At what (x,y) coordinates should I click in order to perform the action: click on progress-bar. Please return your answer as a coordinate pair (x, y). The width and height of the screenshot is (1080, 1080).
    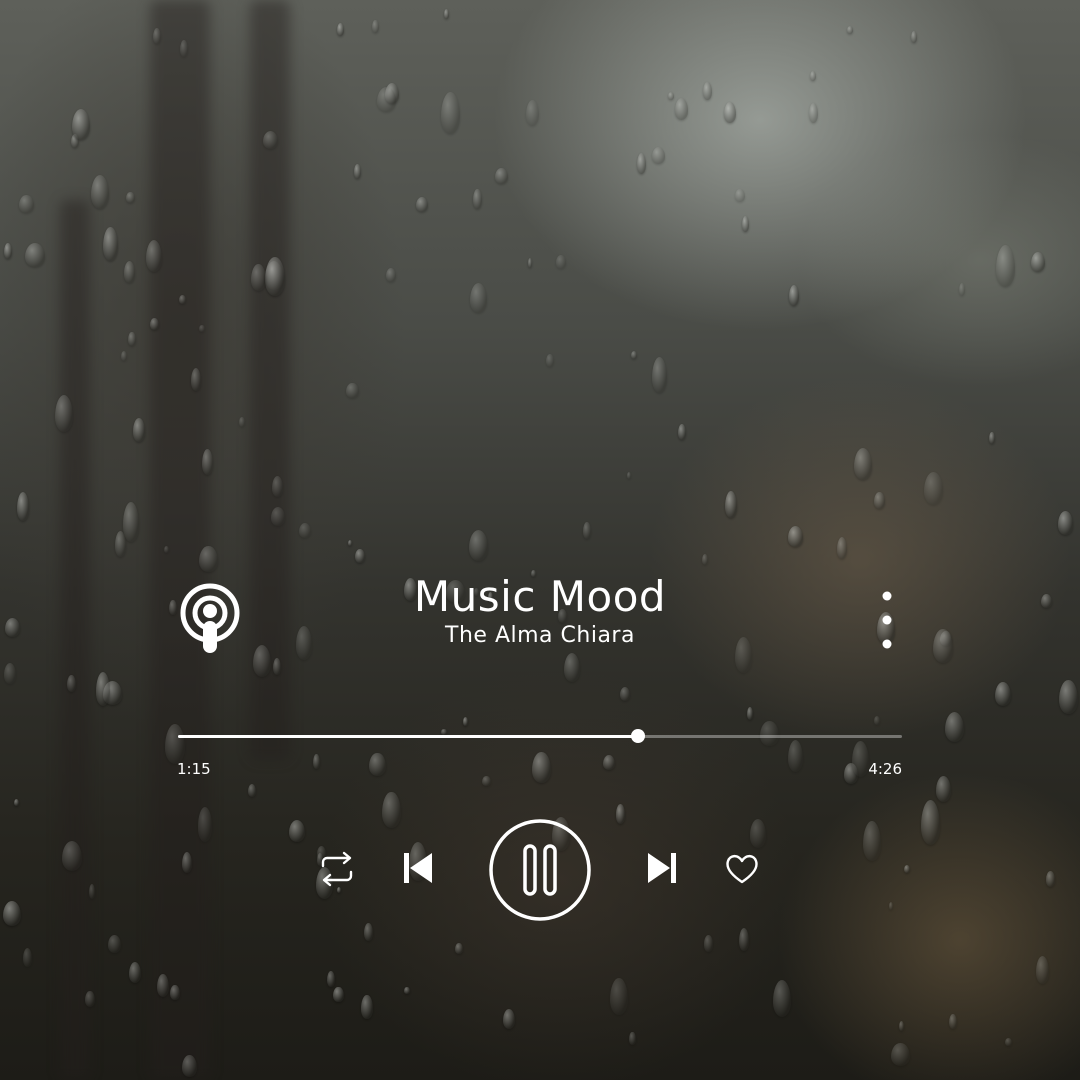
    Looking at the image, I should click on (540, 736).